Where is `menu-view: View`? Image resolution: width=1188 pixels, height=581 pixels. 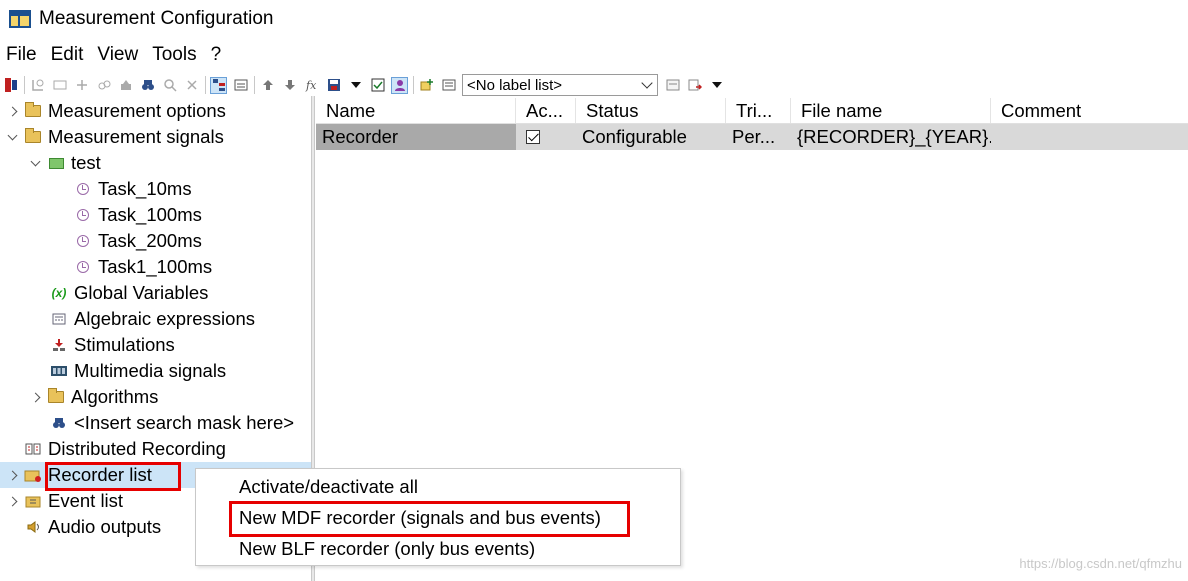
menu-view: View is located at coordinates (117, 55).